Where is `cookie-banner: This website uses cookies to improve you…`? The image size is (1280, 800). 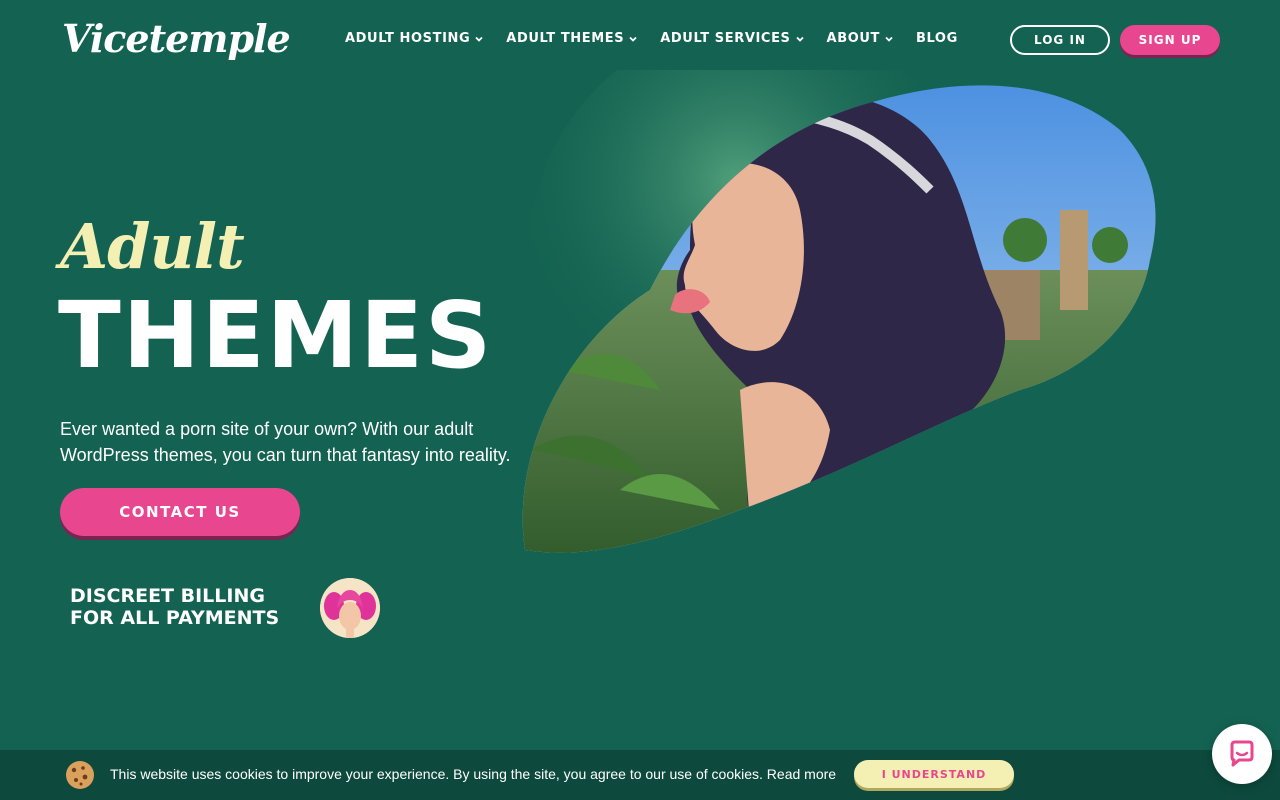 cookie-banner: This website uses cookies to improve you… is located at coordinates (640, 775).